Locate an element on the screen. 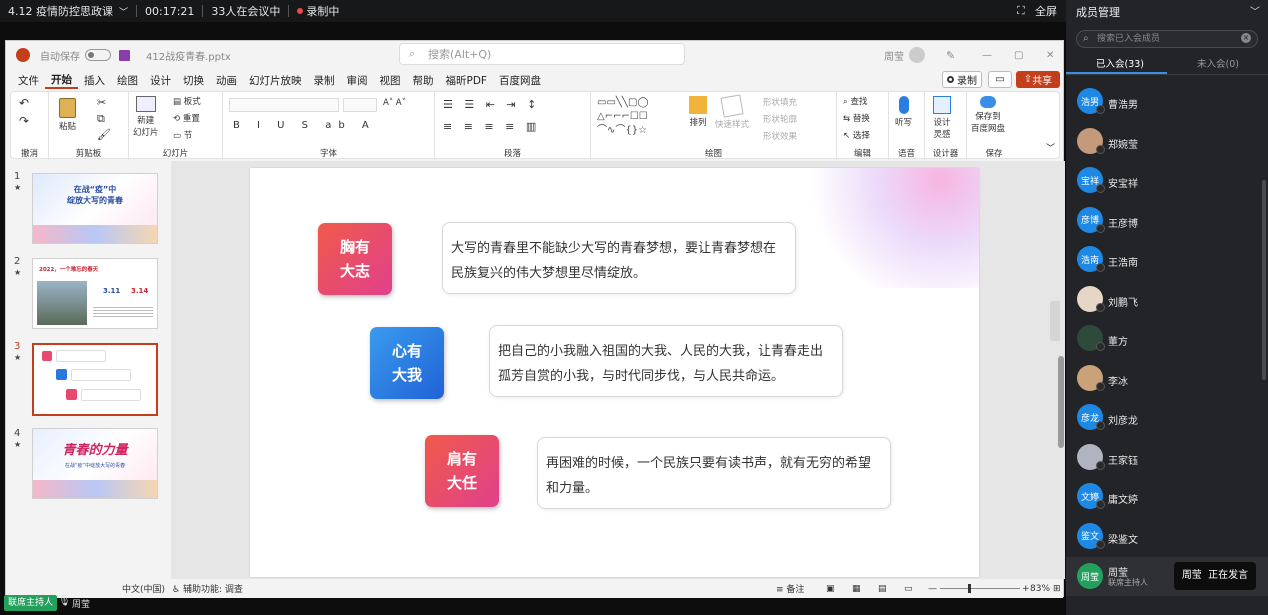 The height and width of the screenshot is (615, 1268). grow-font-icon: A˄ A˅ is located at coordinates (394, 103).